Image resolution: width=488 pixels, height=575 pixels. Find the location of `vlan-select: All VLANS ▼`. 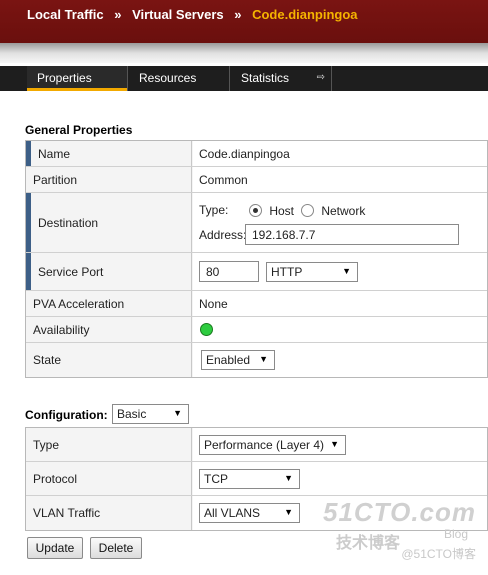

vlan-select: All VLANS ▼ is located at coordinates (249, 513).